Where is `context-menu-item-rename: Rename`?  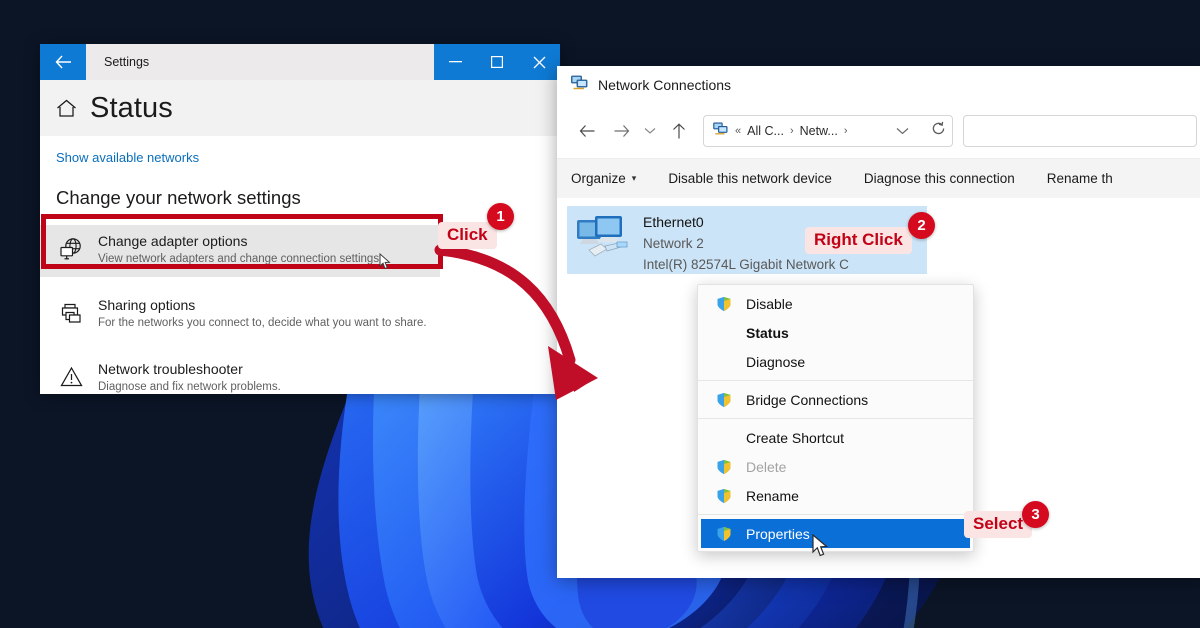 context-menu-item-rename: Rename is located at coordinates (835, 495).